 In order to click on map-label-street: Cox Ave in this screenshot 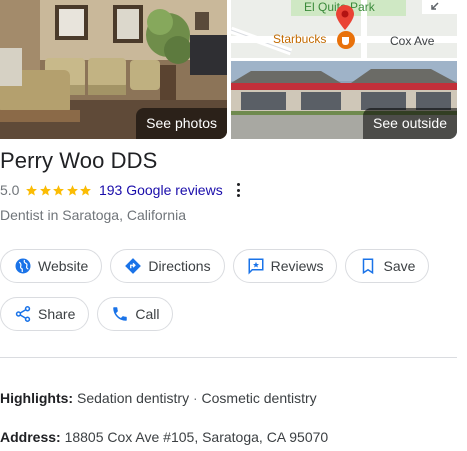, I will do `click(412, 41)`.